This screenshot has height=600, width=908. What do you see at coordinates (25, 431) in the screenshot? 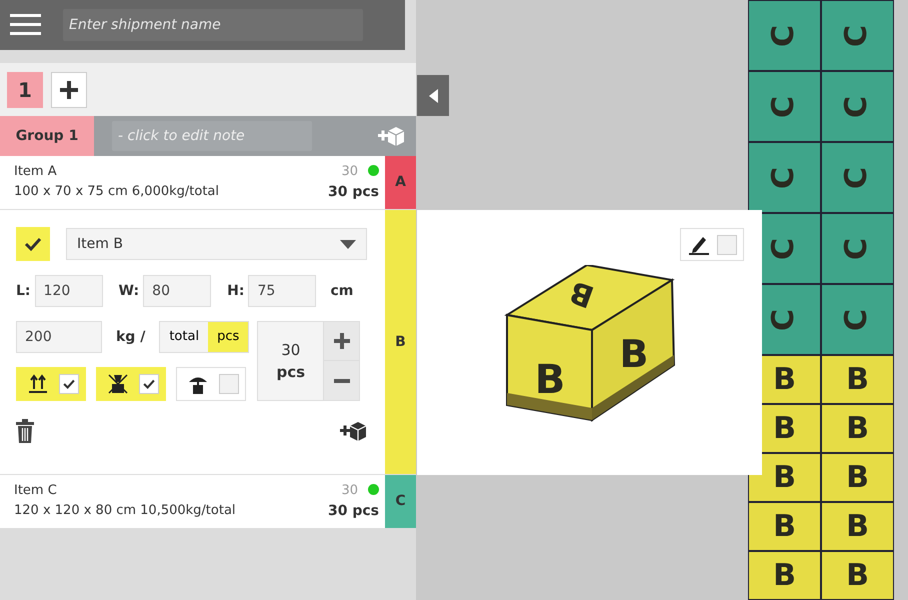
I see `trash-icon` at bounding box center [25, 431].